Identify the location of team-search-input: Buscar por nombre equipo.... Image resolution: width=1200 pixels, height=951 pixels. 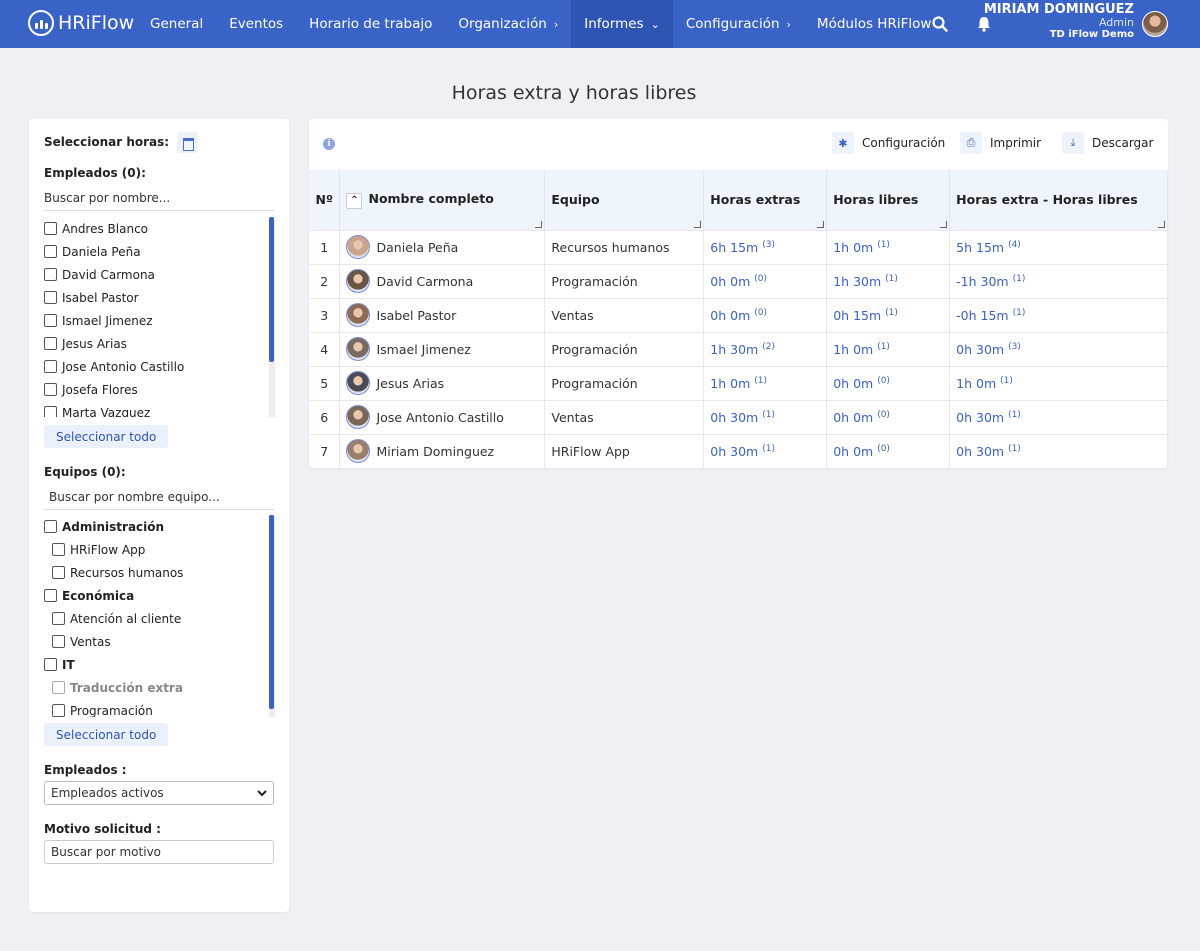
(159, 498).